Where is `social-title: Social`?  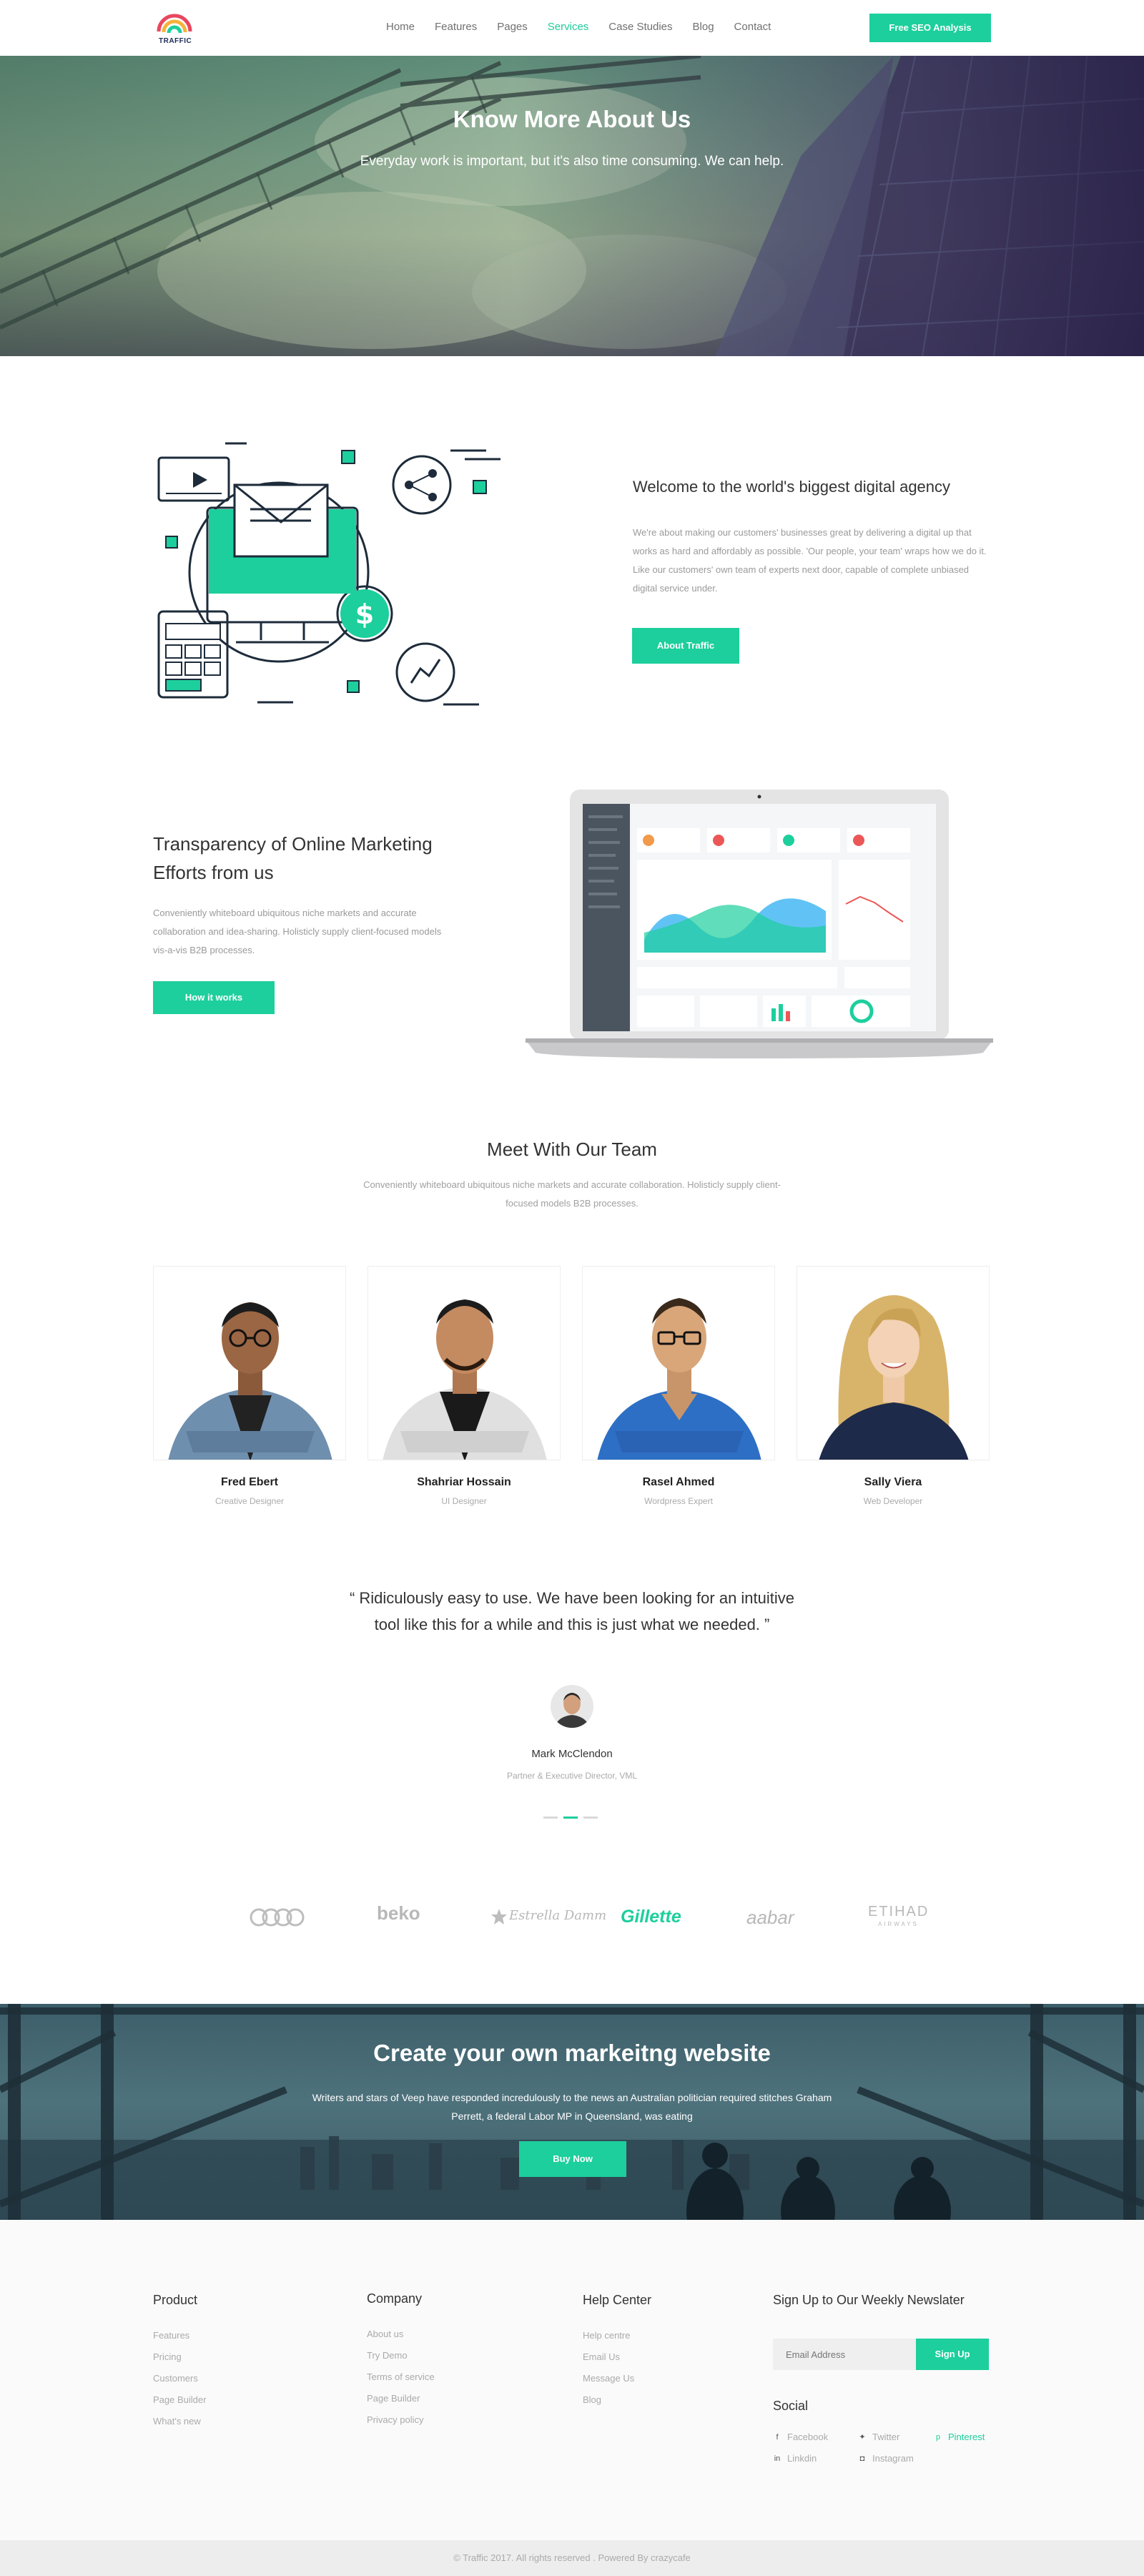
social-title: Social is located at coordinates (791, 2406).